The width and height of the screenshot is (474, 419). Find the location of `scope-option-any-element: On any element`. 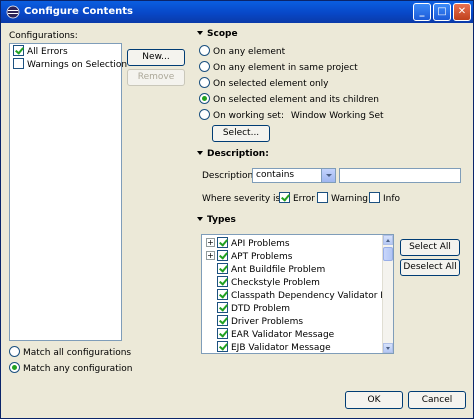

scope-option-any-element: On any element is located at coordinates (242, 52).